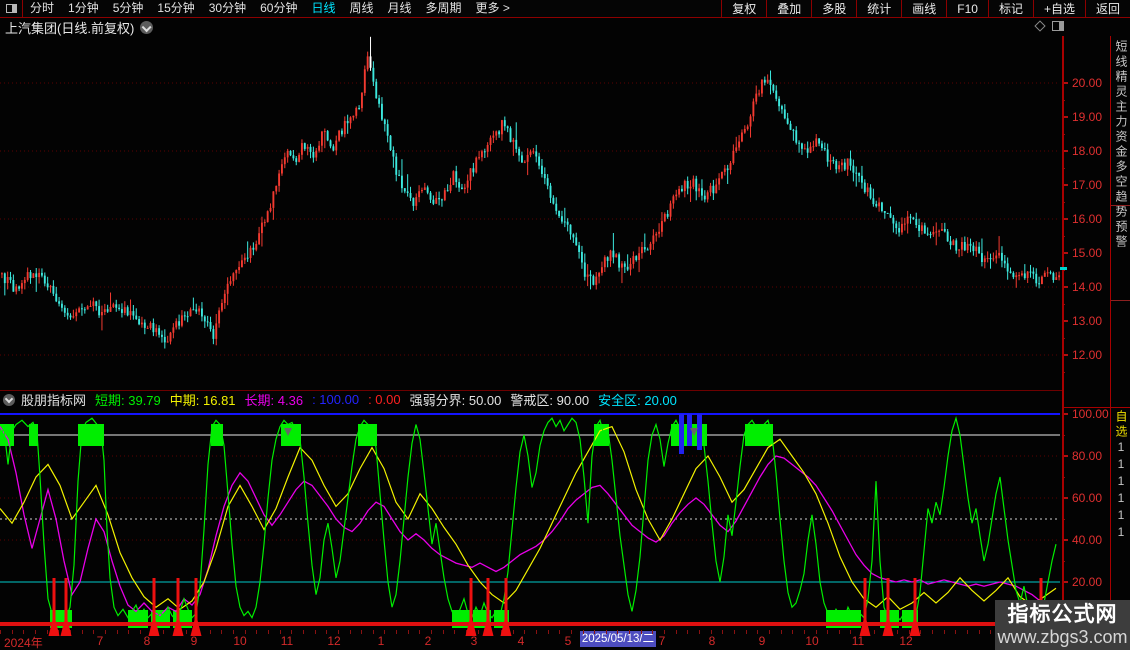 Image resolution: width=1130 pixels, height=650 pixels. What do you see at coordinates (1107, 8) in the screenshot?
I see `toolbar-button-8: 返回` at bounding box center [1107, 8].